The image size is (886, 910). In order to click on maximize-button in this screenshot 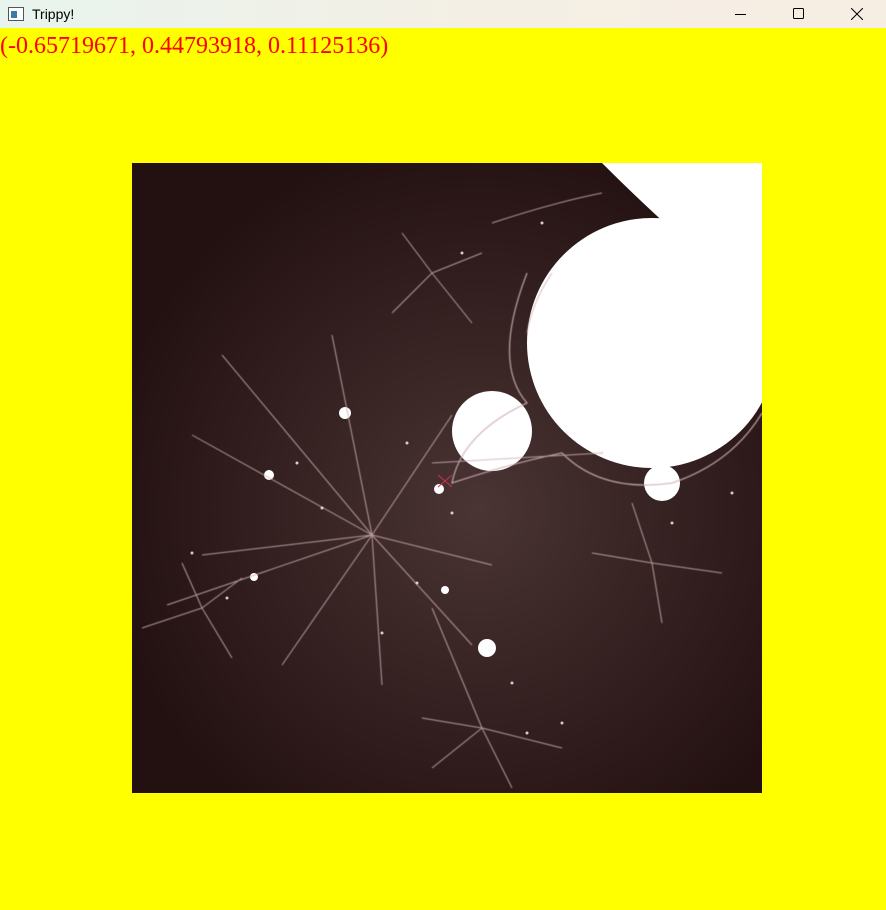, I will do `click(799, 14)`.